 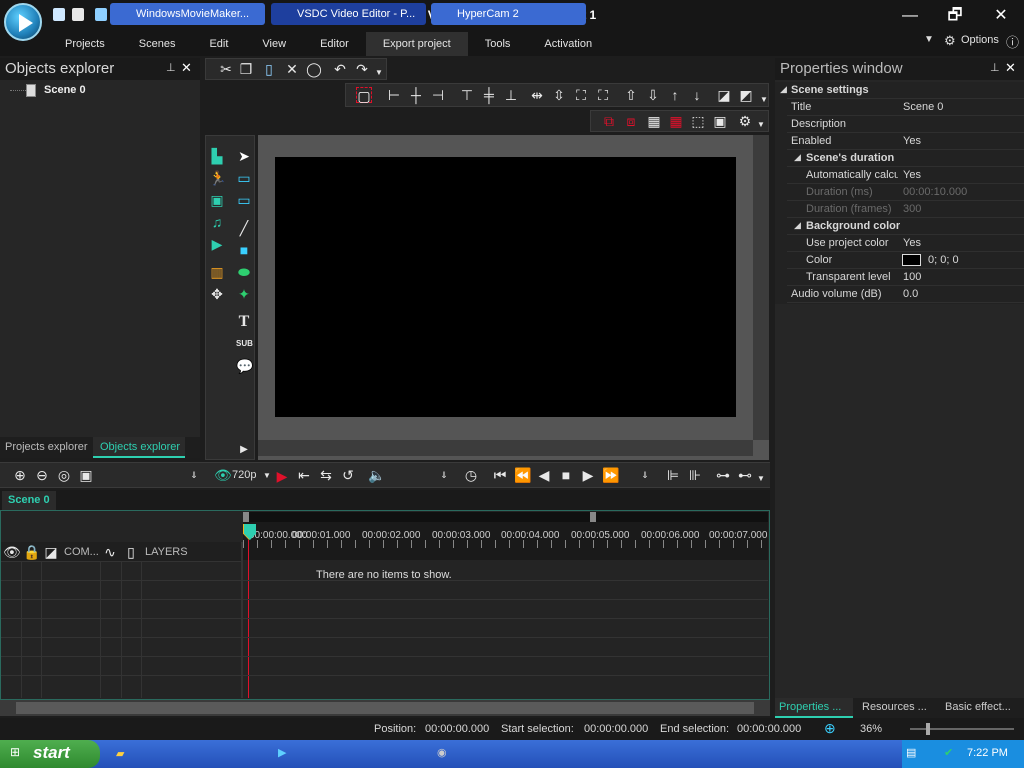 What do you see at coordinates (1010, 68) in the screenshot?
I see `close-properties-icon: ✕` at bounding box center [1010, 68].